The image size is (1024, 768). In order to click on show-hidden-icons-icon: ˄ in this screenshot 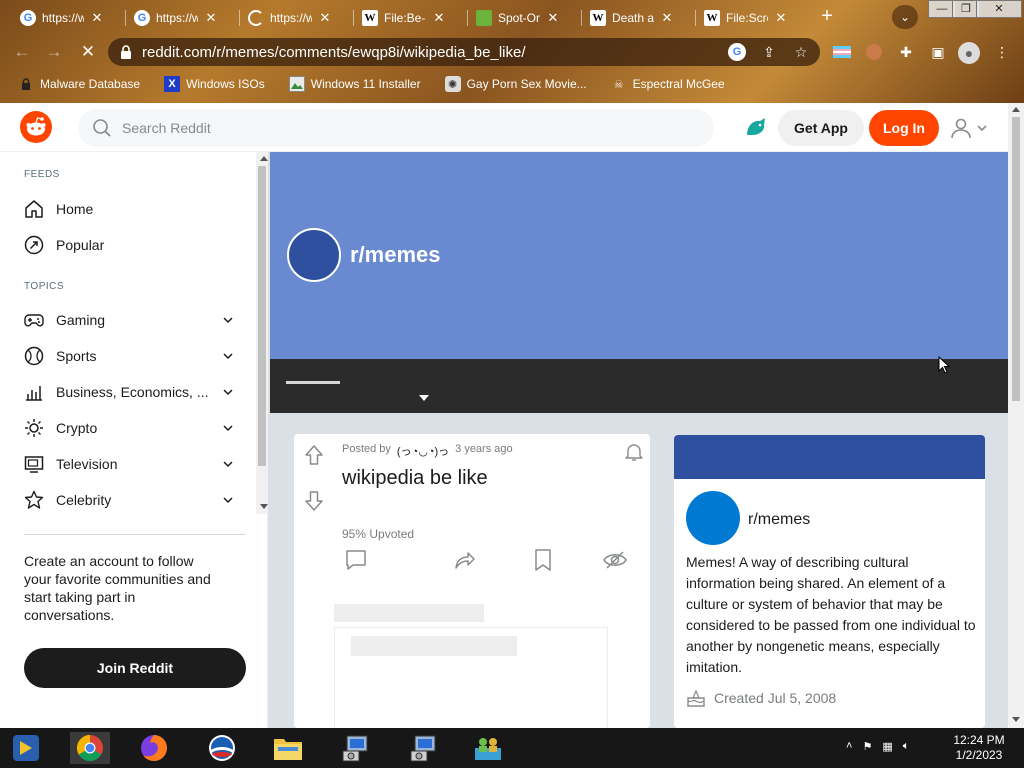, I will do `click(849, 746)`.